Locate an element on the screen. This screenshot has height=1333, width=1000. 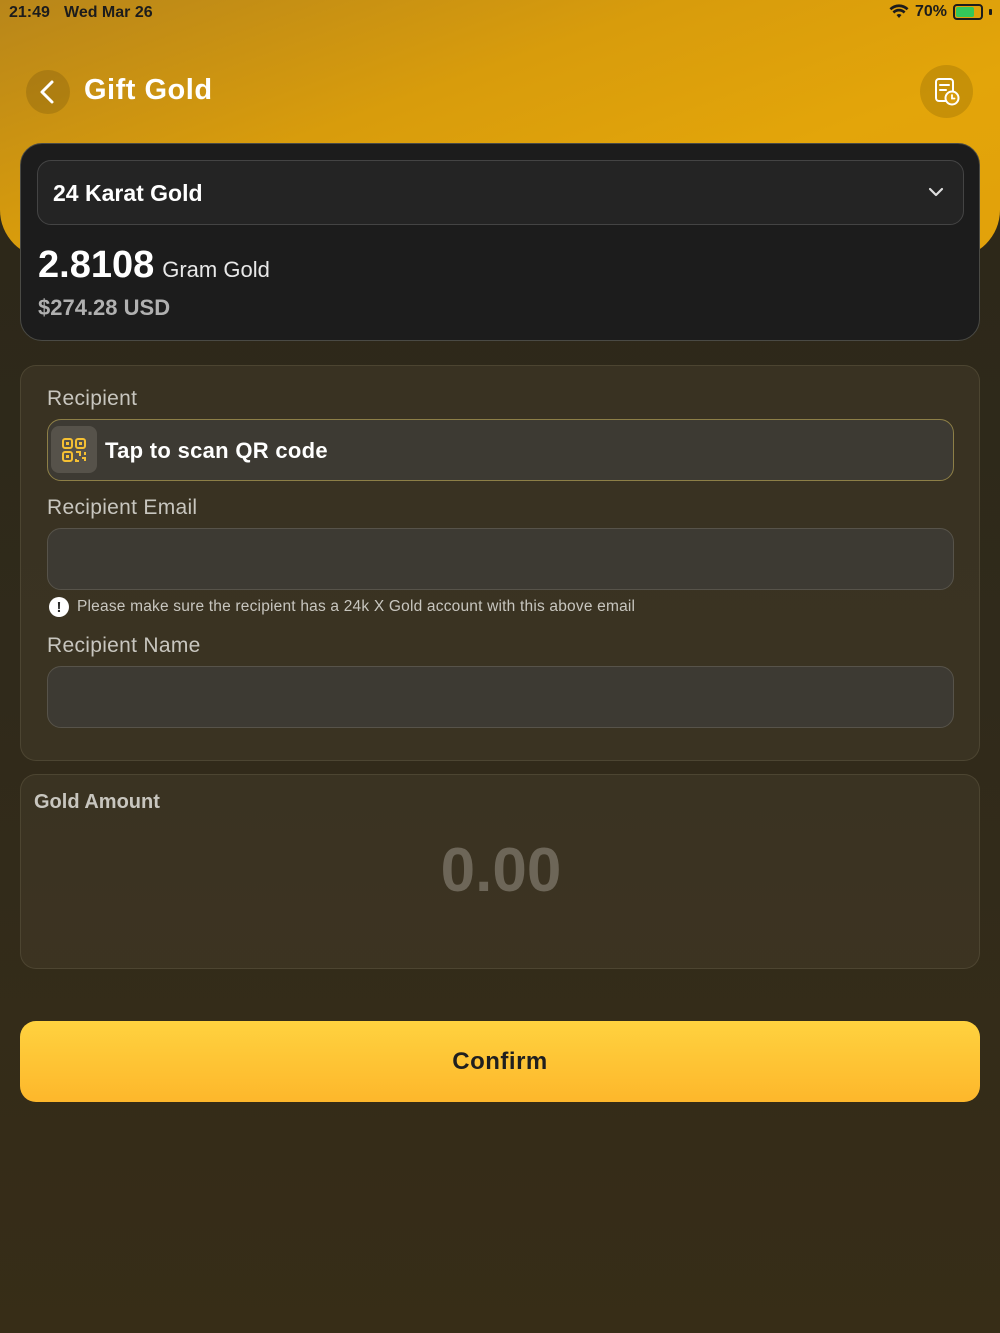
battery-tip is located at coordinates (990, 12).